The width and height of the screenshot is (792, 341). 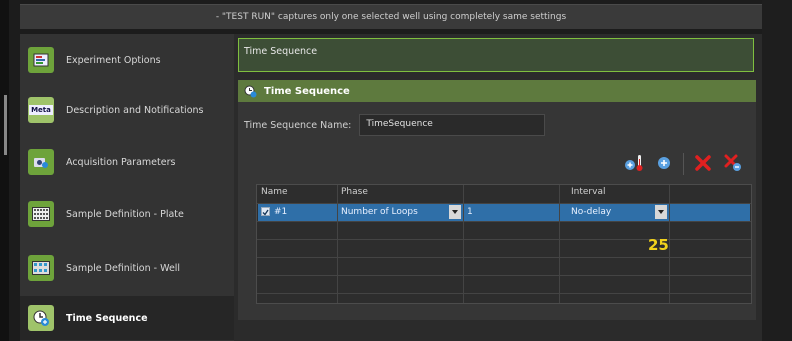 I want to click on sequence-name-row: Time Sequence Name: TimeSequence, so click(x=395, y=125).